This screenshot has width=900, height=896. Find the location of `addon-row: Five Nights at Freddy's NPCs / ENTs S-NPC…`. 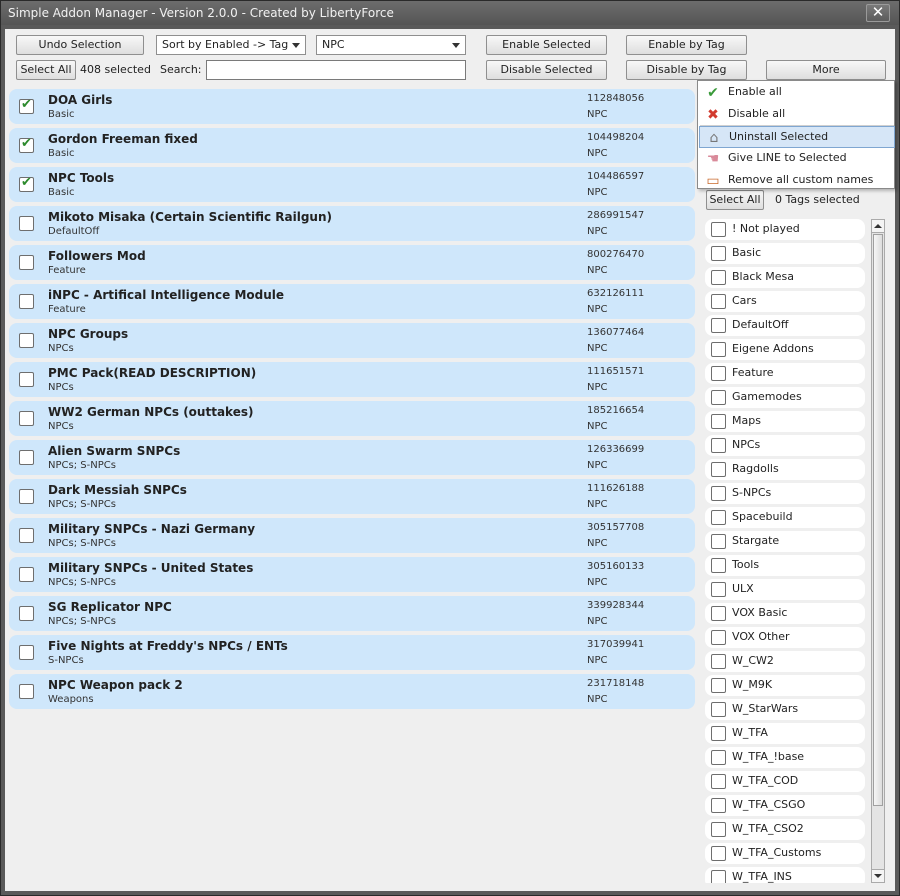

addon-row: Five Nights at Freddy's NPCs / ENTs S-NPC… is located at coordinates (352, 652).